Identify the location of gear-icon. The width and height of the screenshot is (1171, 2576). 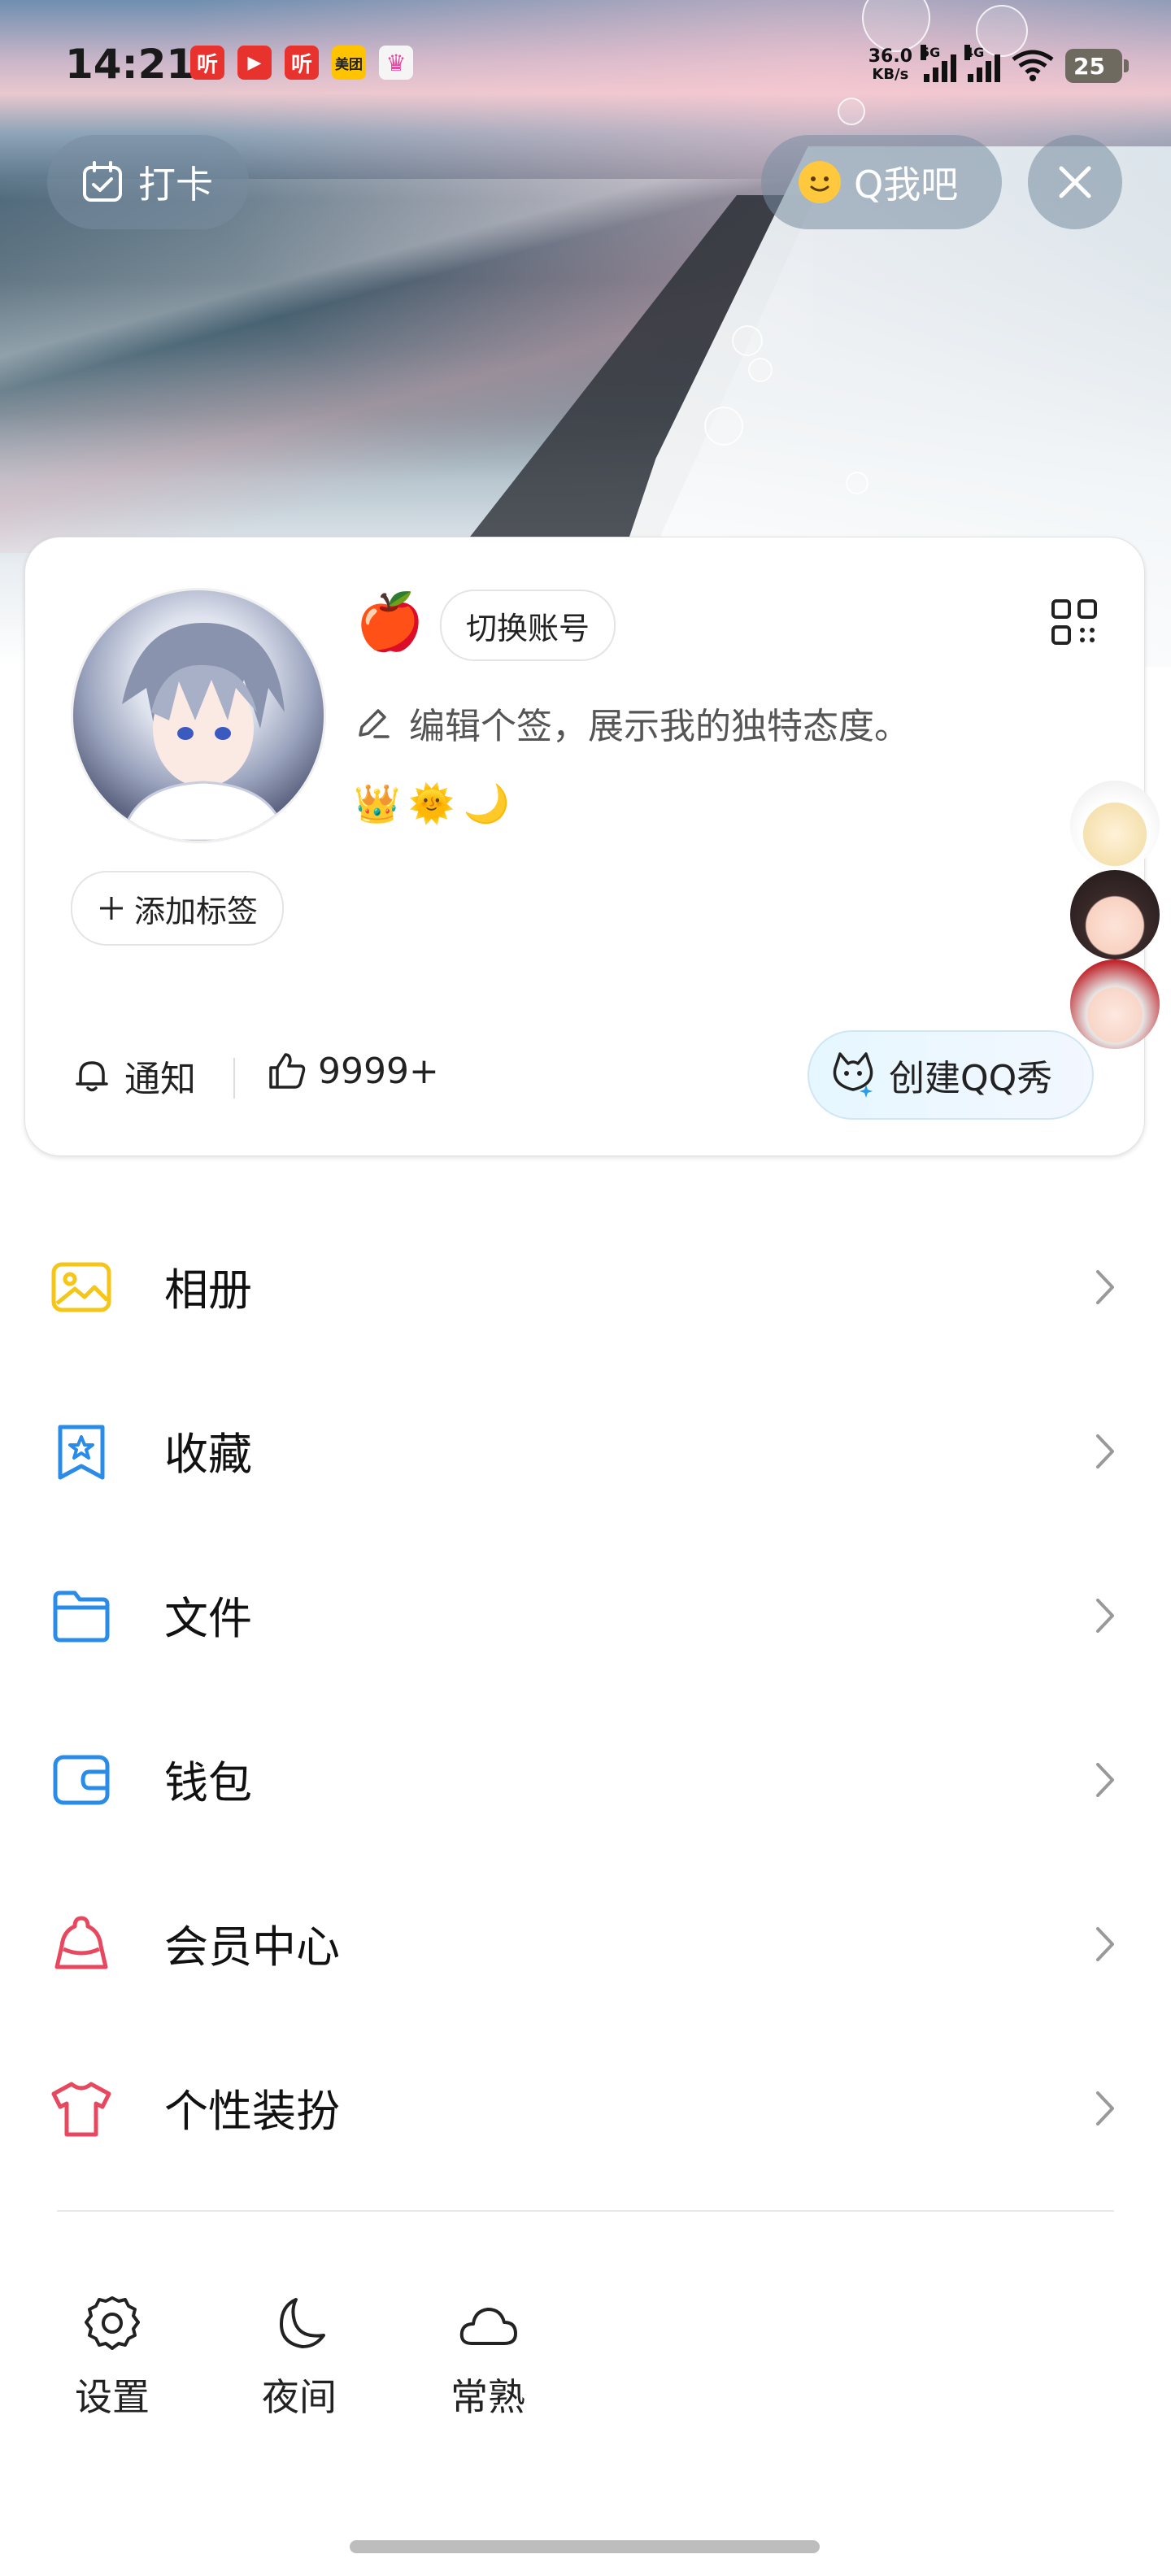
(113, 2323).